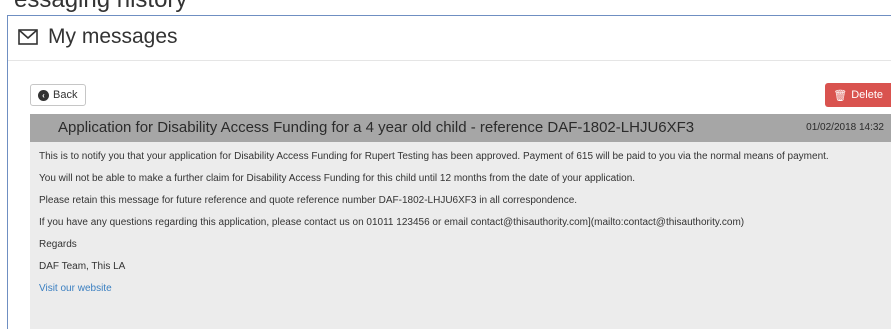 The width and height of the screenshot is (891, 329). Describe the element at coordinates (113, 36) in the screenshot. I see `panel-title: My messages` at that location.